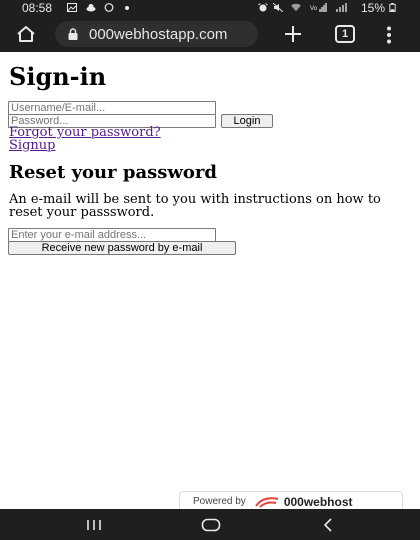 This screenshot has height=540, width=420. I want to click on address-bar: 000webhostapp.com, so click(156, 34).